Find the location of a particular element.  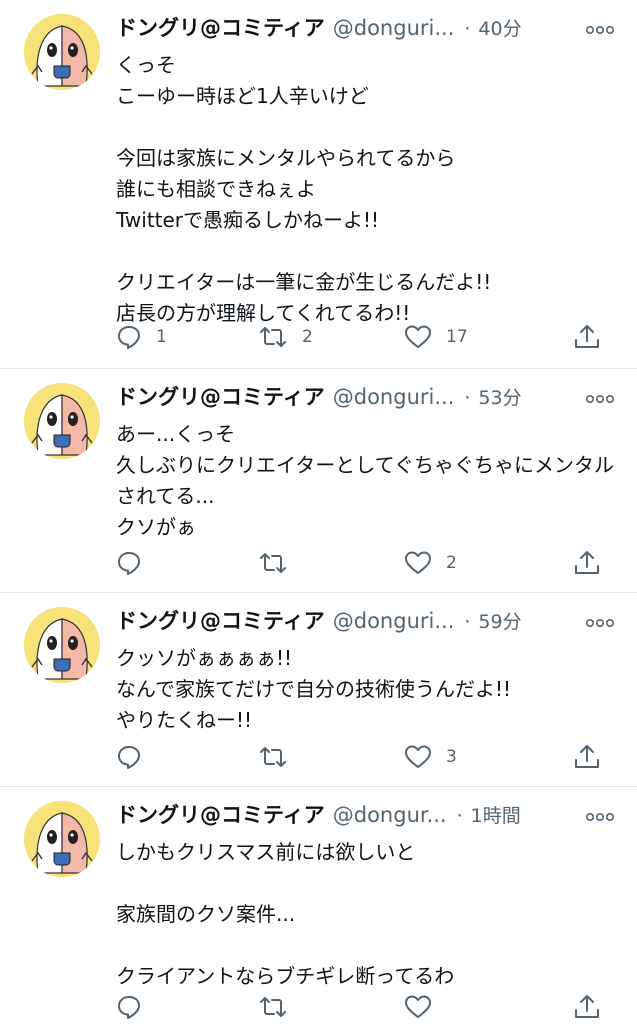

like-button is located at coordinates (477, 1007).